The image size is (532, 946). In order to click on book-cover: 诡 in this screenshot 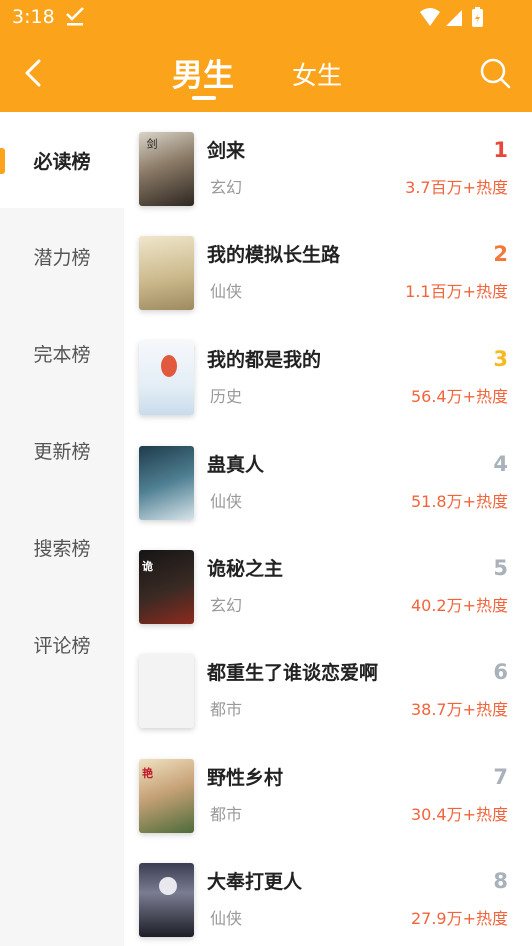, I will do `click(166, 587)`.